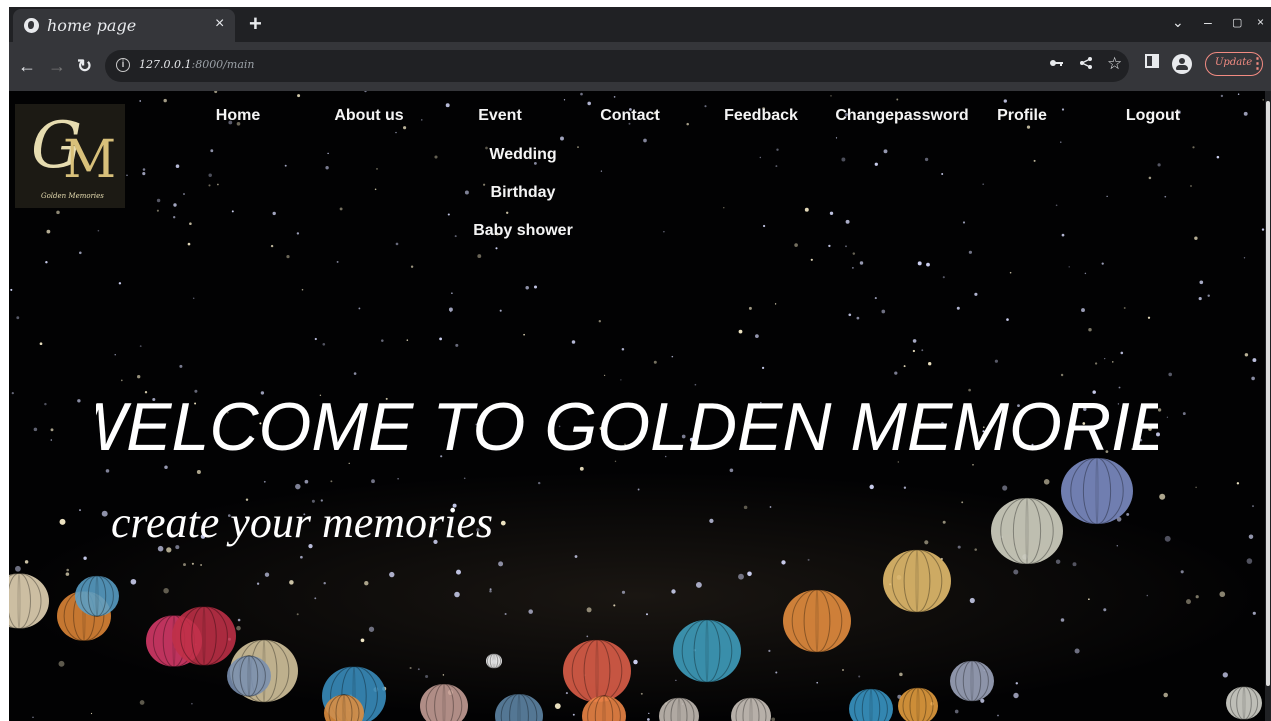 This screenshot has height=721, width=1271. I want to click on dropdown-item-wedding: Wedding, so click(522, 155).